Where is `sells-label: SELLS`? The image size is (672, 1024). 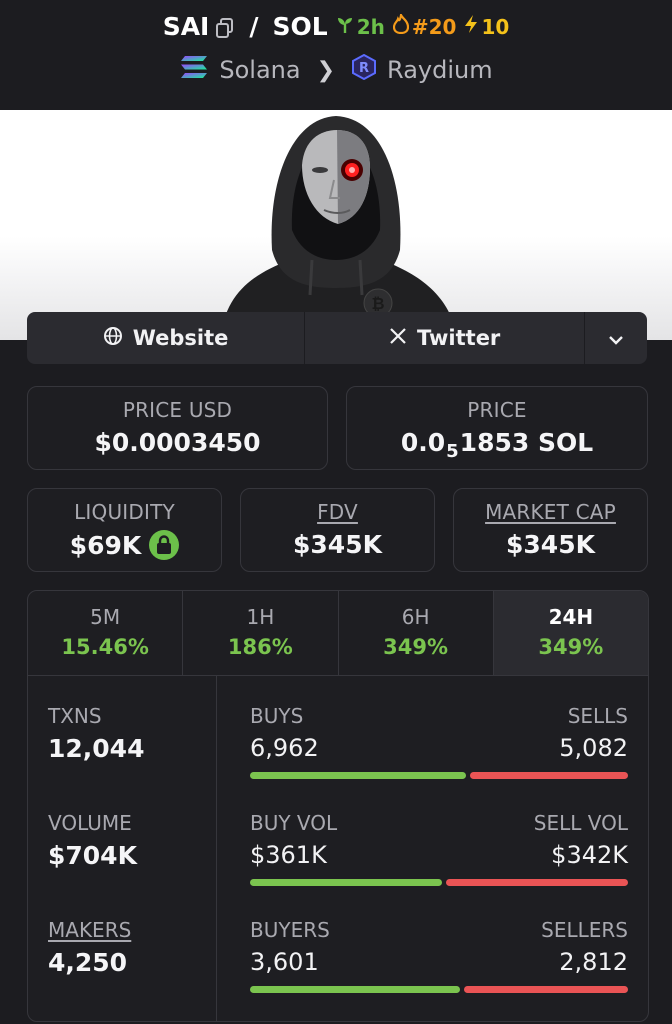 sells-label: SELLS is located at coordinates (597, 716).